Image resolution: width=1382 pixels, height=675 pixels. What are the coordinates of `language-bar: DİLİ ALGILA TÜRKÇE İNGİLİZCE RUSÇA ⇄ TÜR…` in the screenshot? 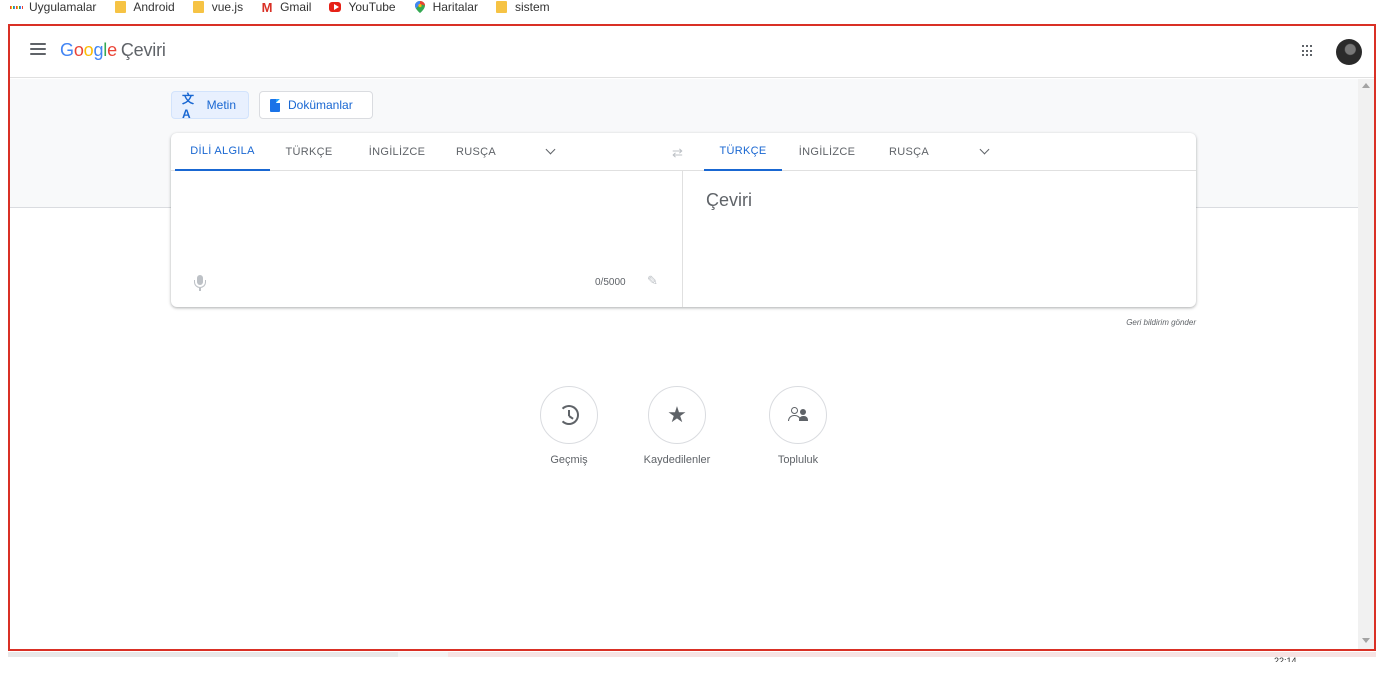 It's located at (683, 152).